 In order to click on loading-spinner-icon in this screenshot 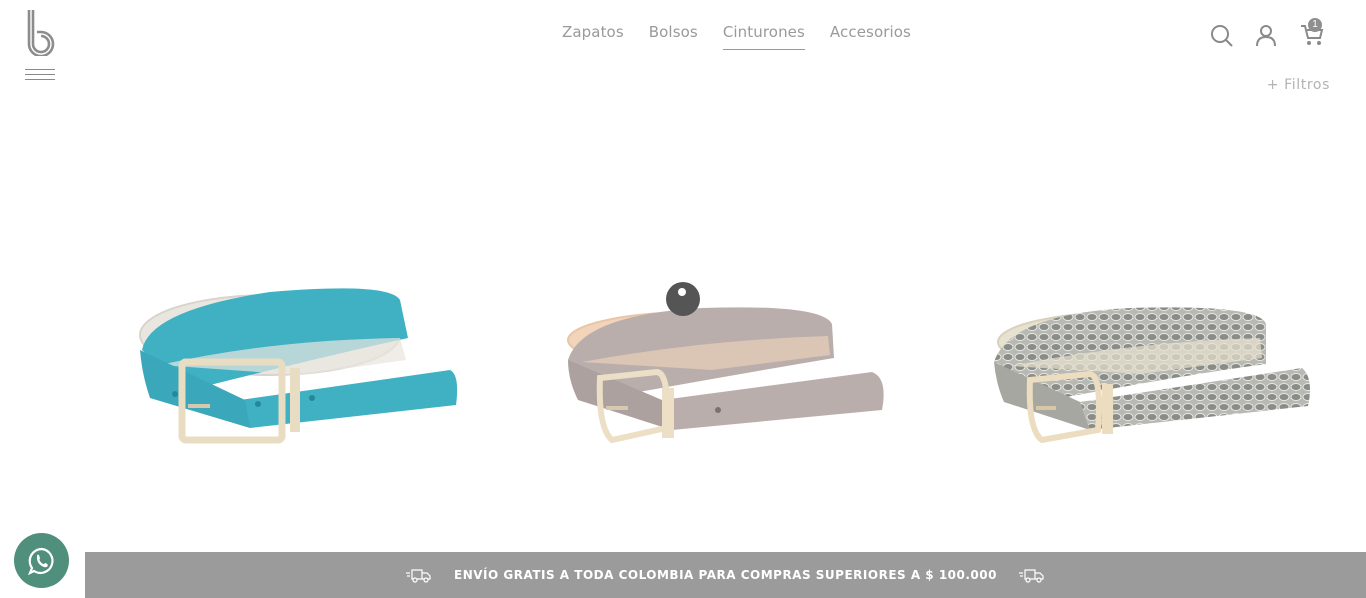, I will do `click(683, 299)`.